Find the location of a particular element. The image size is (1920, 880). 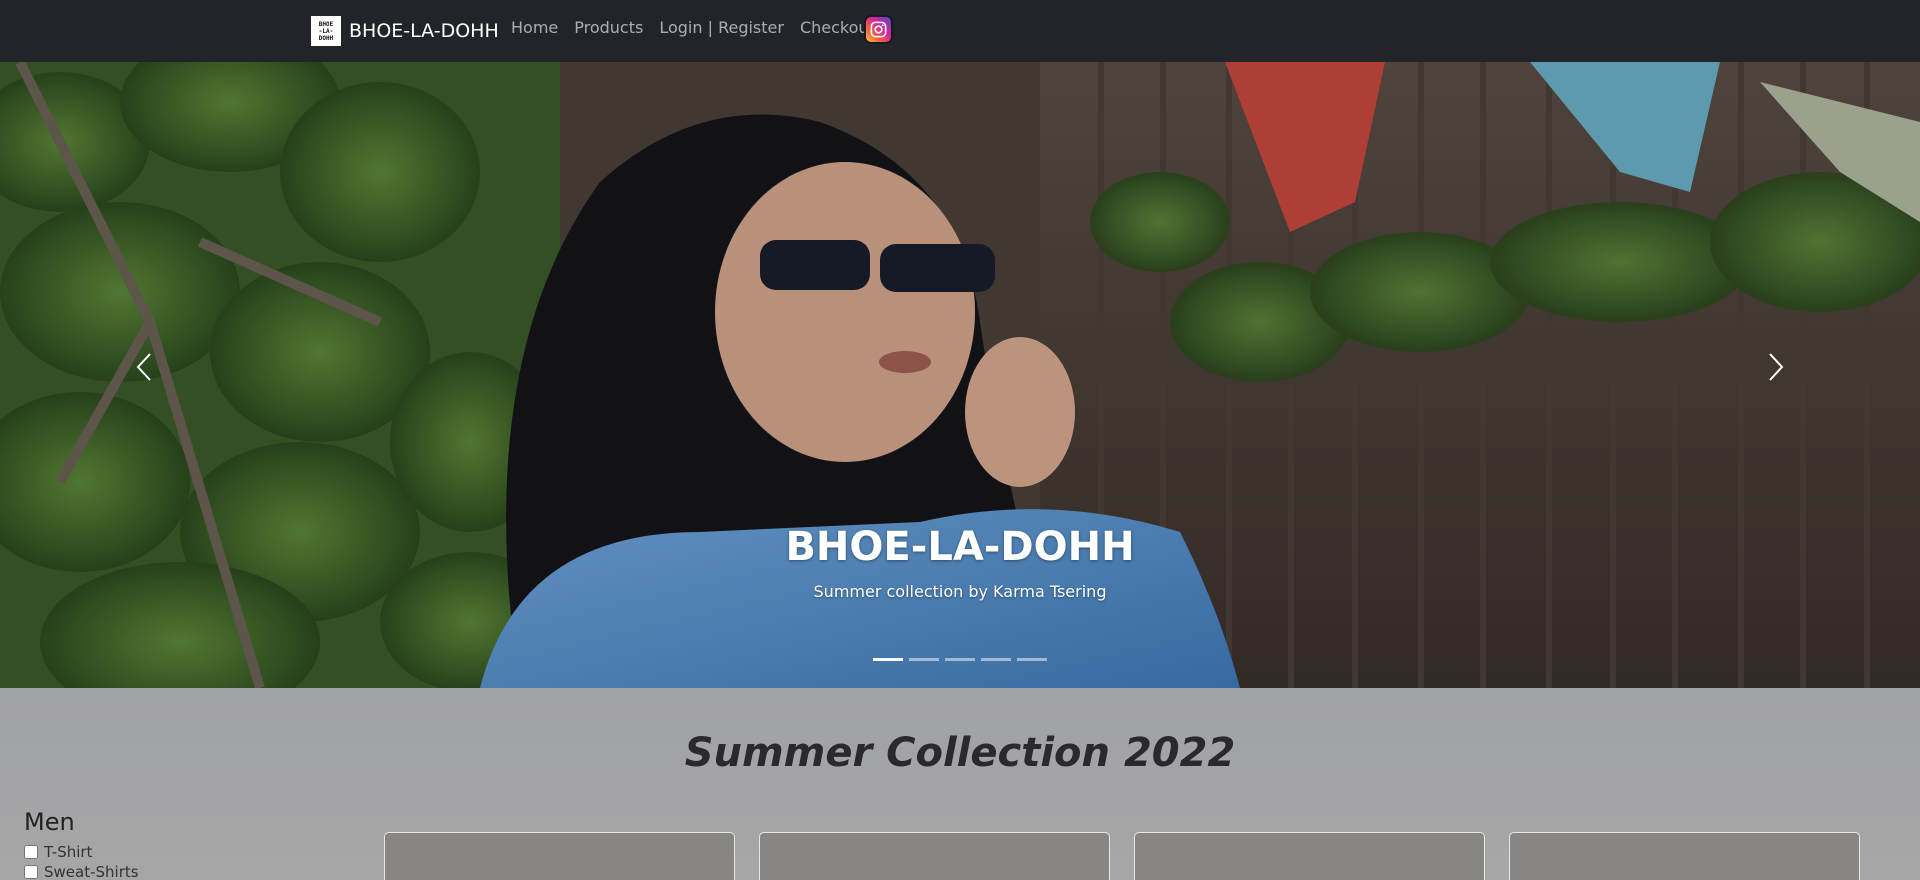

section-title: Summer Collection 2022 is located at coordinates (960, 753).